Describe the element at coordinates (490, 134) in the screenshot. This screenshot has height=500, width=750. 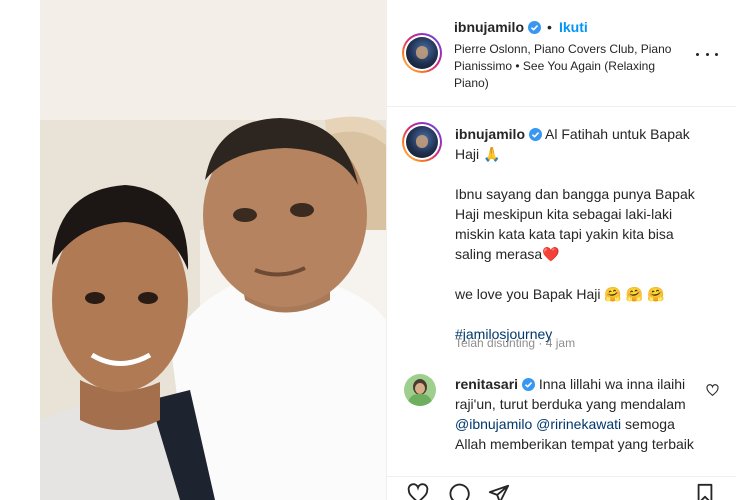
I see `caption-username: ibnujamilo` at that location.